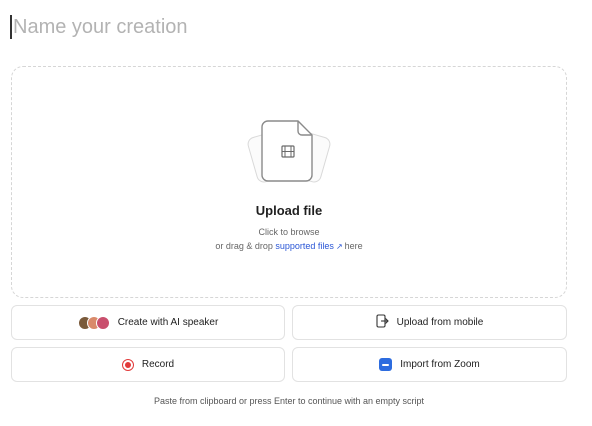  Describe the element at coordinates (382, 322) in the screenshot. I see `upload-mobile-icon` at that location.